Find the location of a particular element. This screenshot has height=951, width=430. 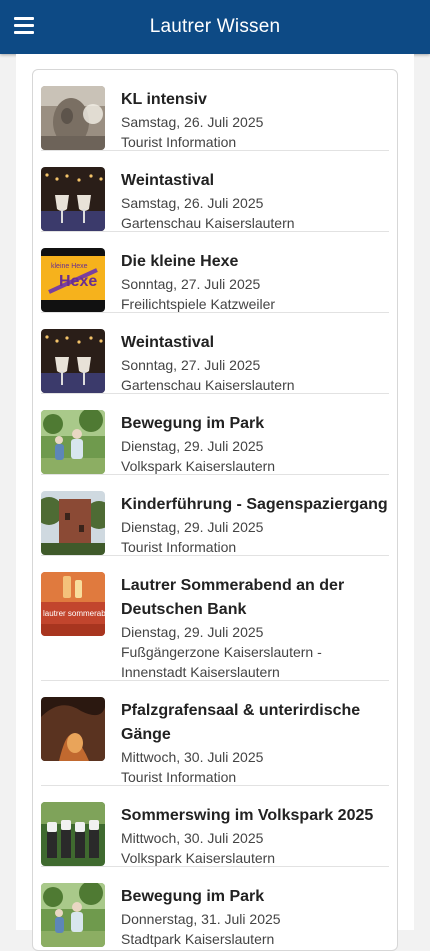

sommerabend-poster-thumbnail: lautrer sommerabende is located at coordinates (73, 604).